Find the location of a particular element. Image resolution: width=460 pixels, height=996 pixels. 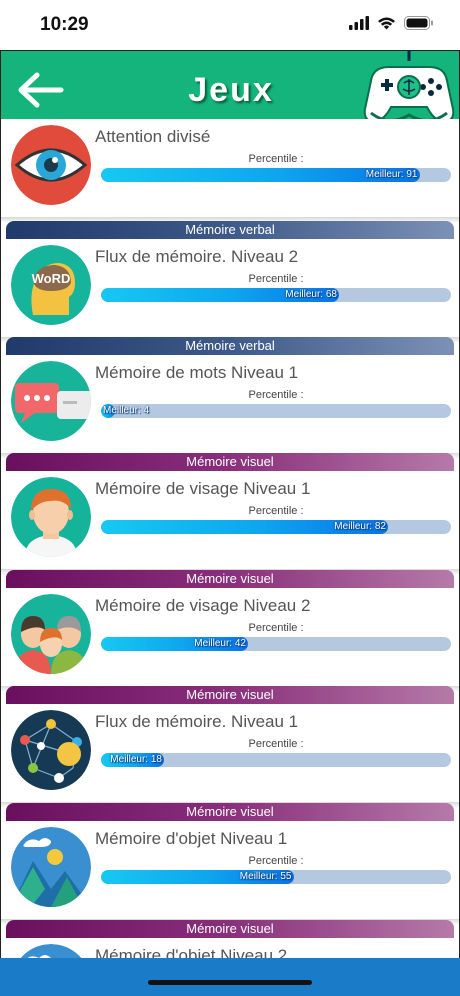

header-logo is located at coordinates (409, 90).